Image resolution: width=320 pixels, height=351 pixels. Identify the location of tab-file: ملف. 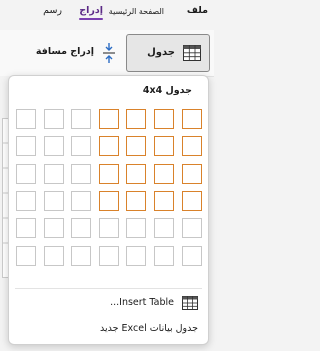
(197, 10).